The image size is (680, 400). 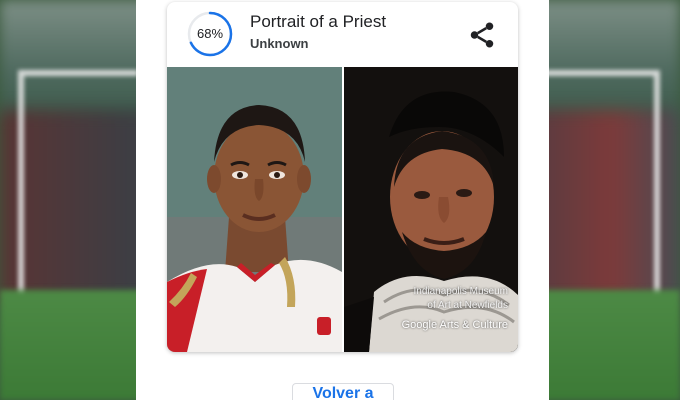 I want to click on share-button, so click(x=482, y=35).